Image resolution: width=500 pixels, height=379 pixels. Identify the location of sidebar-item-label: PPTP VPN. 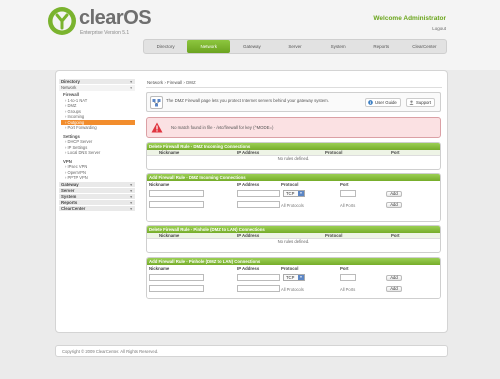
(77, 177).